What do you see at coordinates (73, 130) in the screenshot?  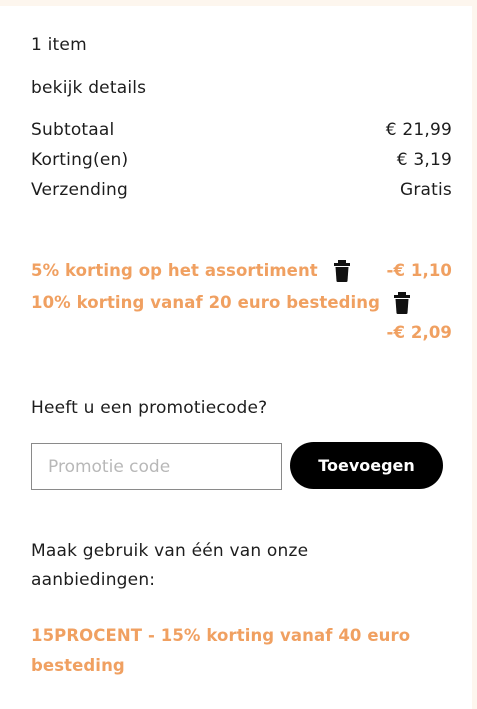 I see `subtotal-label: Subtotaal` at bounding box center [73, 130].